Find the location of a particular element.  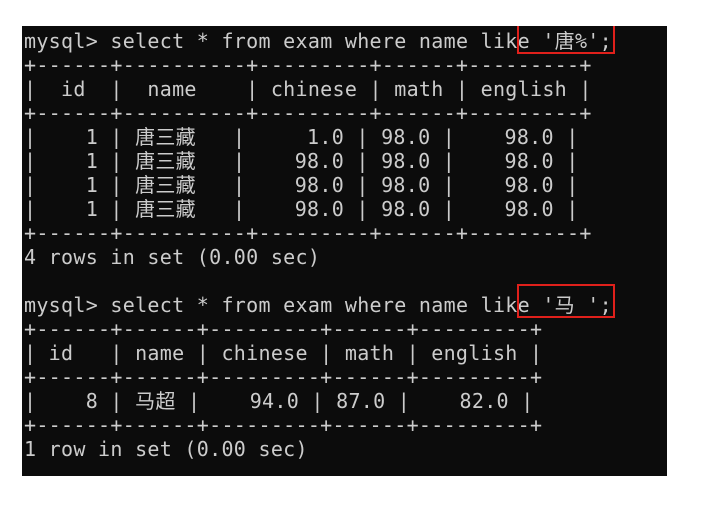

table-row: | 1 | 唐三藏 | 1.0 | 98.0 | 98.0 | is located at coordinates (301, 137).